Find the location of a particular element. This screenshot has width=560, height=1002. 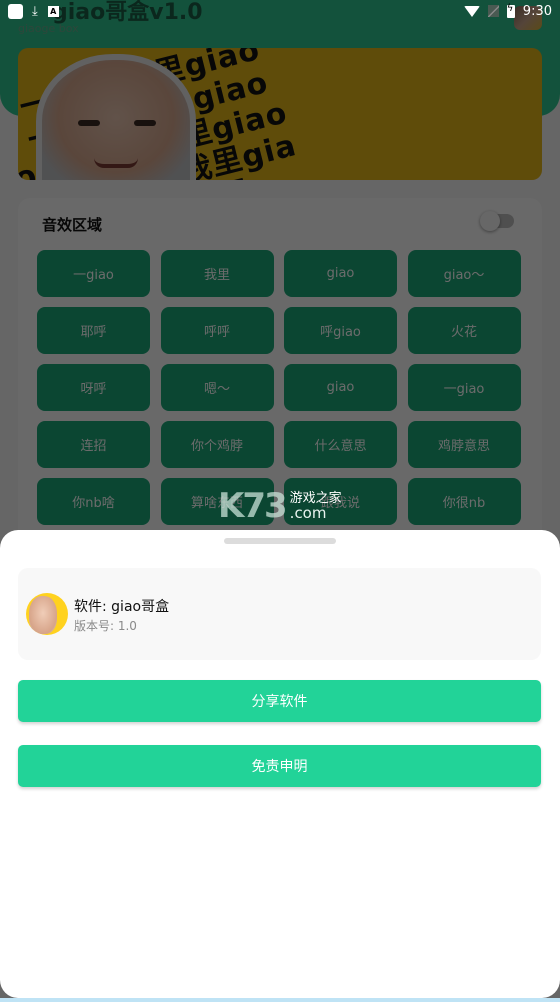

status-bar: ⤓ A 9:30 is located at coordinates (280, 11).